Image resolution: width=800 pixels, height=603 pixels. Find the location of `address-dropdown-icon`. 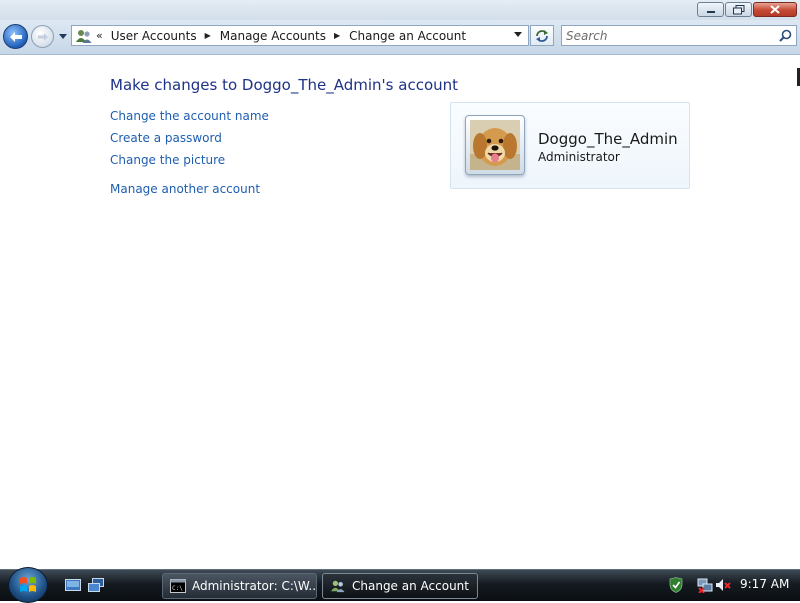

address-dropdown-icon is located at coordinates (518, 34).